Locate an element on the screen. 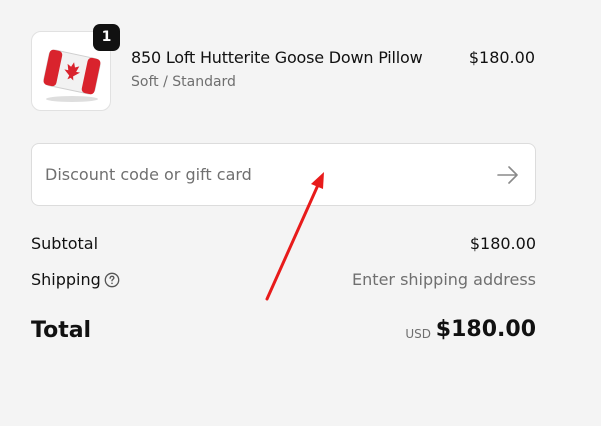 This screenshot has height=426, width=601. product-variant: Soft / Standard is located at coordinates (183, 82).